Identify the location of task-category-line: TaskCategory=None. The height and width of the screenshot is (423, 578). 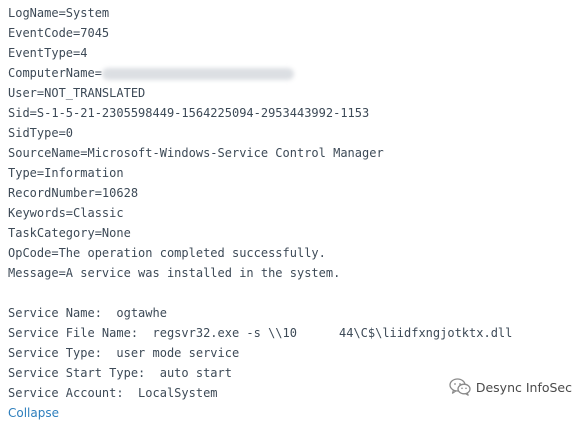
(291, 233).